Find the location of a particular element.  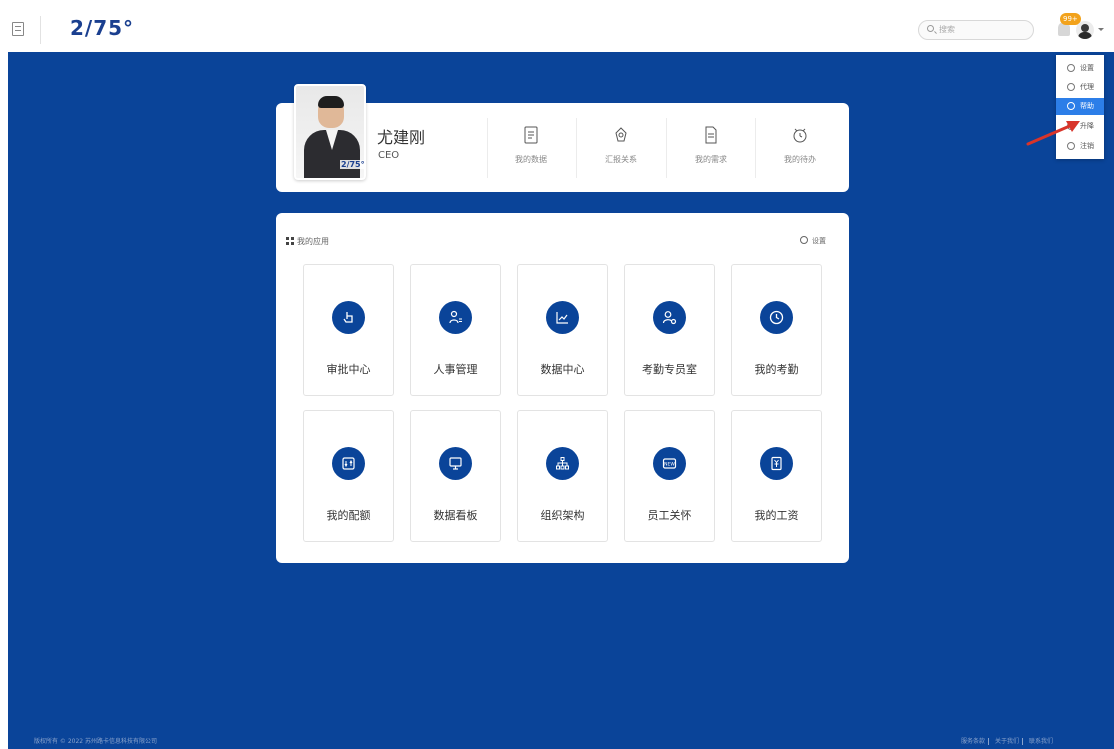

user-list-icon is located at coordinates (455, 317).